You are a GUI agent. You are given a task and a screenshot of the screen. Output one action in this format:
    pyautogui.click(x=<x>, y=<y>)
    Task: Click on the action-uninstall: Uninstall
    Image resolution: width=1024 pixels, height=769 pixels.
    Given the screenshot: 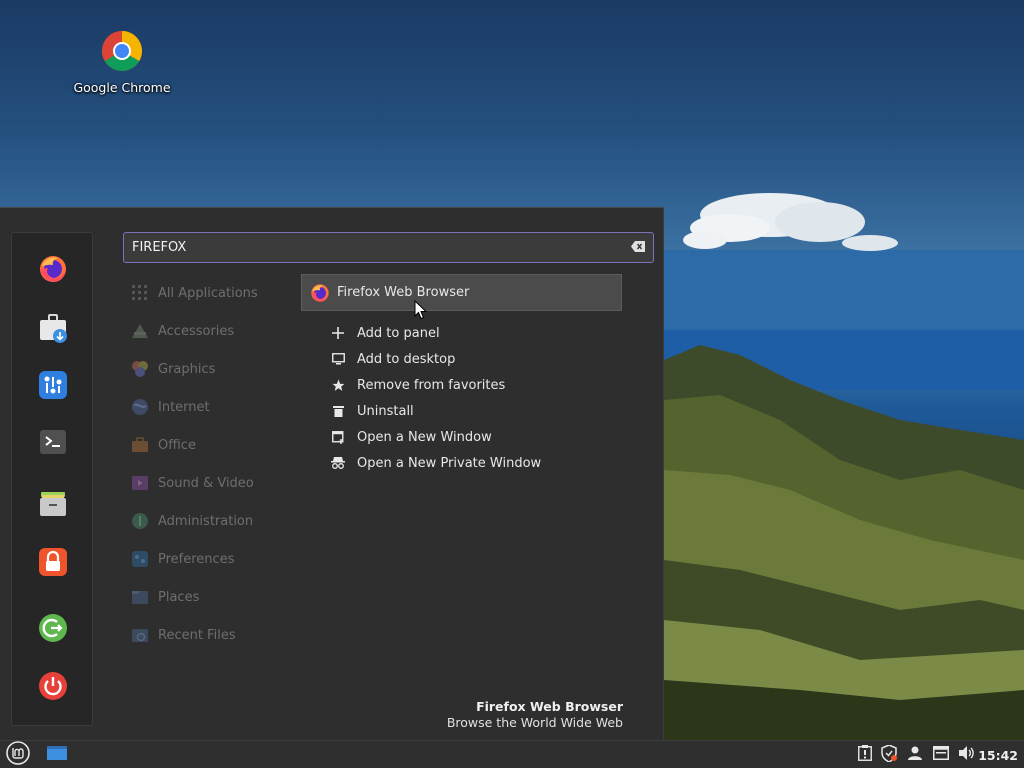 What is the action you would take?
    pyautogui.click(x=480, y=411)
    